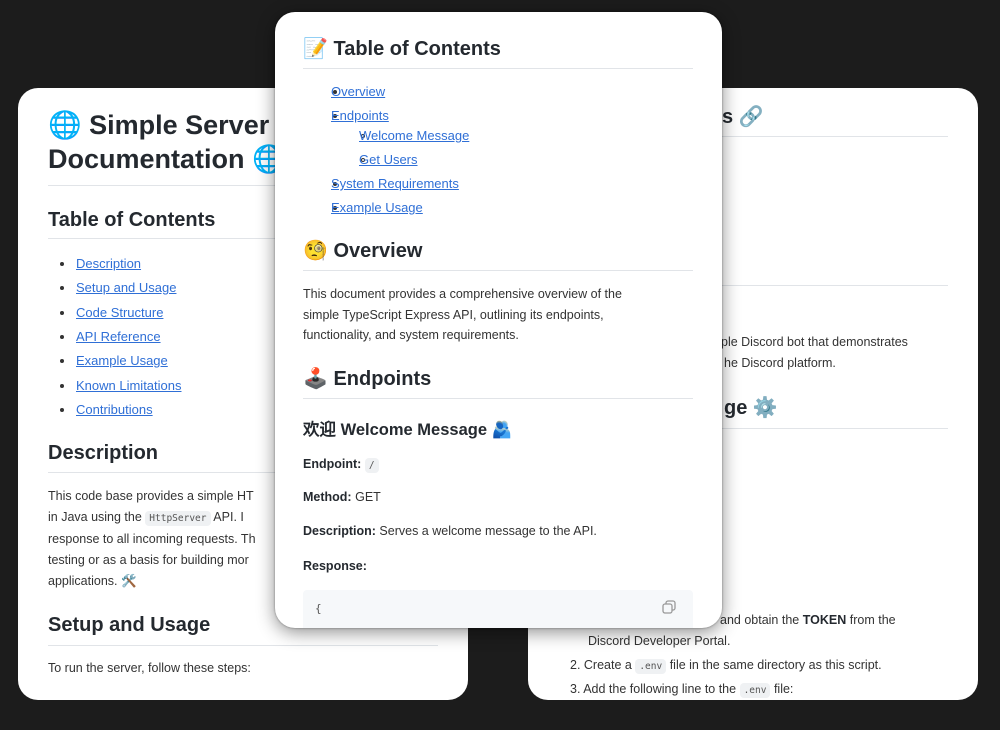 This screenshot has height=730, width=1000. I want to click on welcome-message-heading: 欢迎 Welcome Message 🫂, so click(408, 430).